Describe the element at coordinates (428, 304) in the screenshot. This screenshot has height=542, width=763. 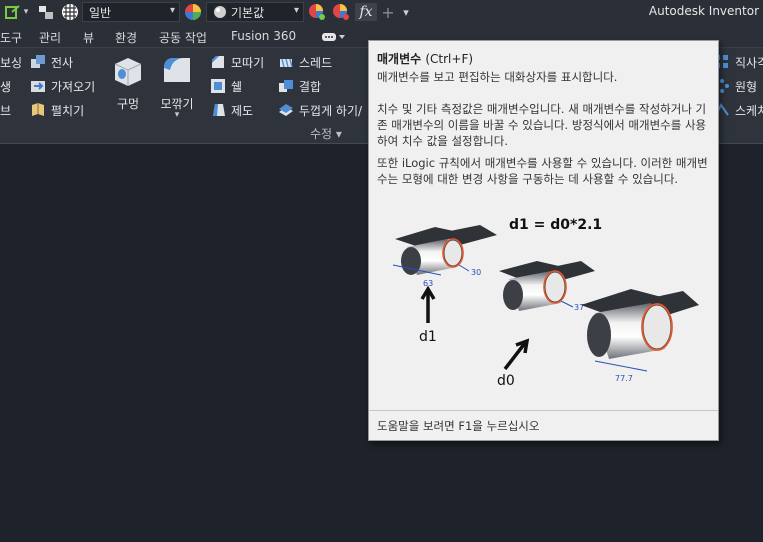
I see `d1-arrow` at that location.